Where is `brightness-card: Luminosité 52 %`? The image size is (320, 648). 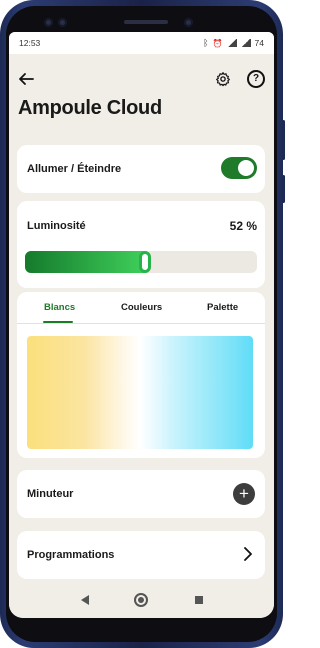 brightness-card: Luminosité 52 % is located at coordinates (141, 244).